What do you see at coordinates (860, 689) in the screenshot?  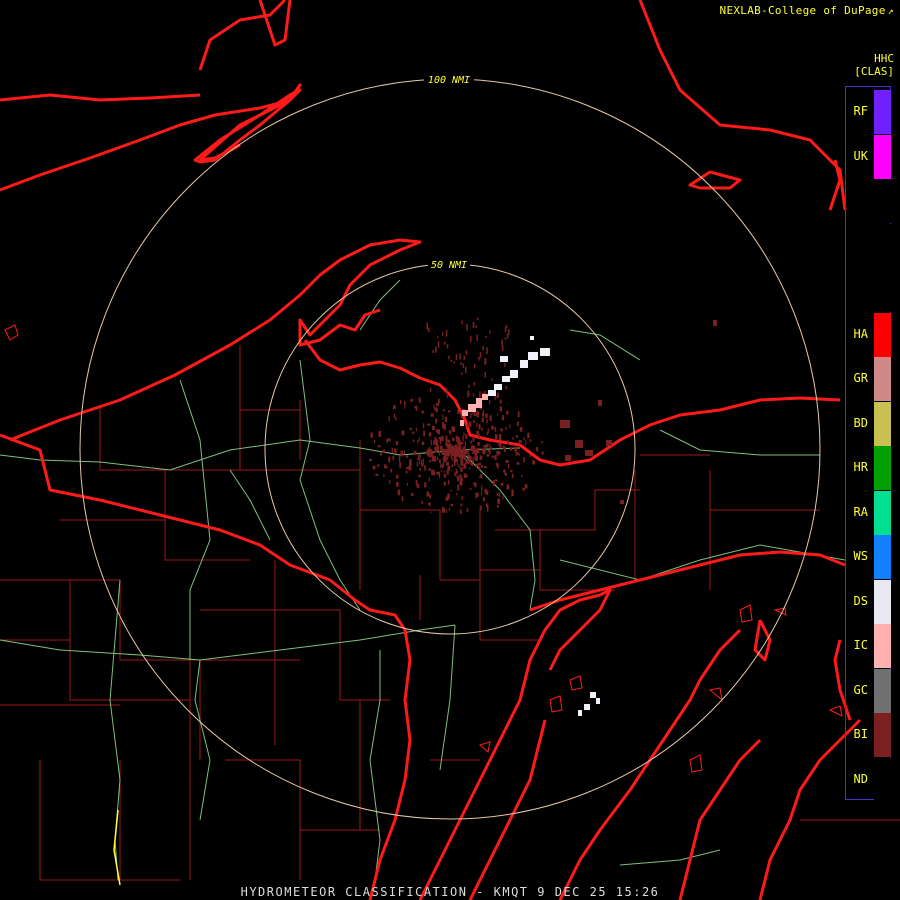 I see `legend-label: GC` at bounding box center [860, 689].